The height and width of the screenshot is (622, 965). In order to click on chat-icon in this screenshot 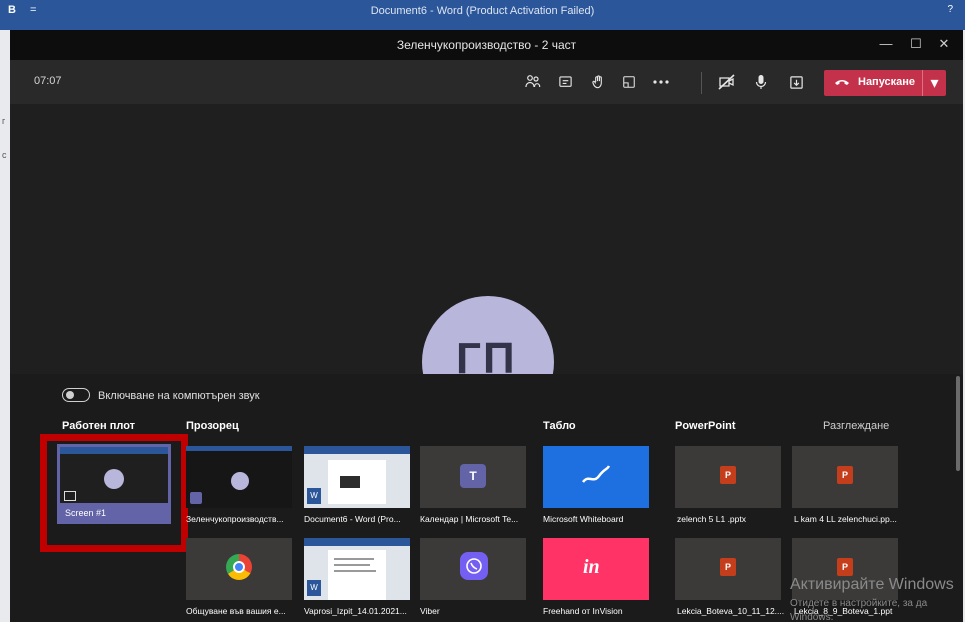, I will do `click(565, 82)`.